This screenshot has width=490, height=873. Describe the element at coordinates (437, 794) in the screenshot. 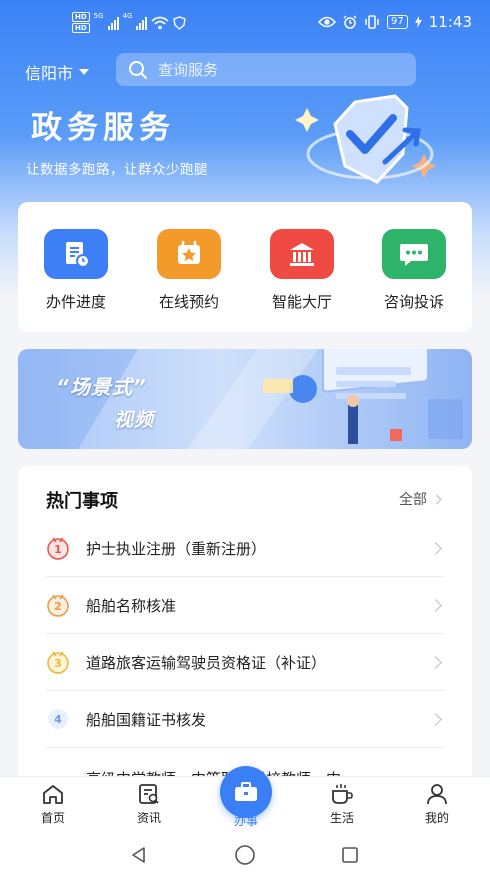

I see `person-icon` at that location.